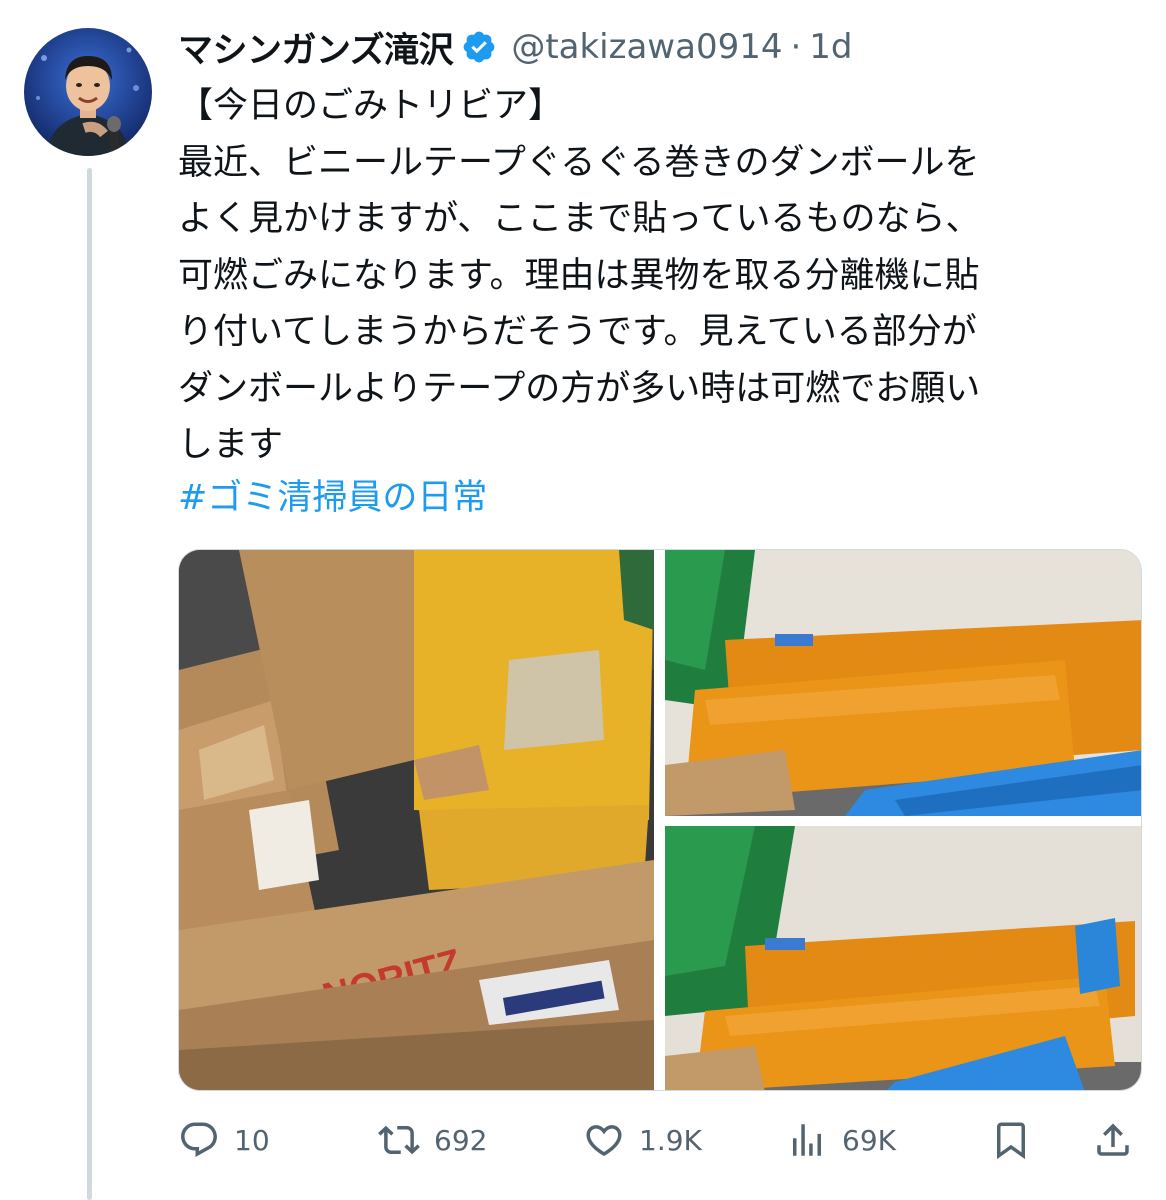  What do you see at coordinates (231, 445) in the screenshot?
I see `tweet-text-line: します` at bounding box center [231, 445].